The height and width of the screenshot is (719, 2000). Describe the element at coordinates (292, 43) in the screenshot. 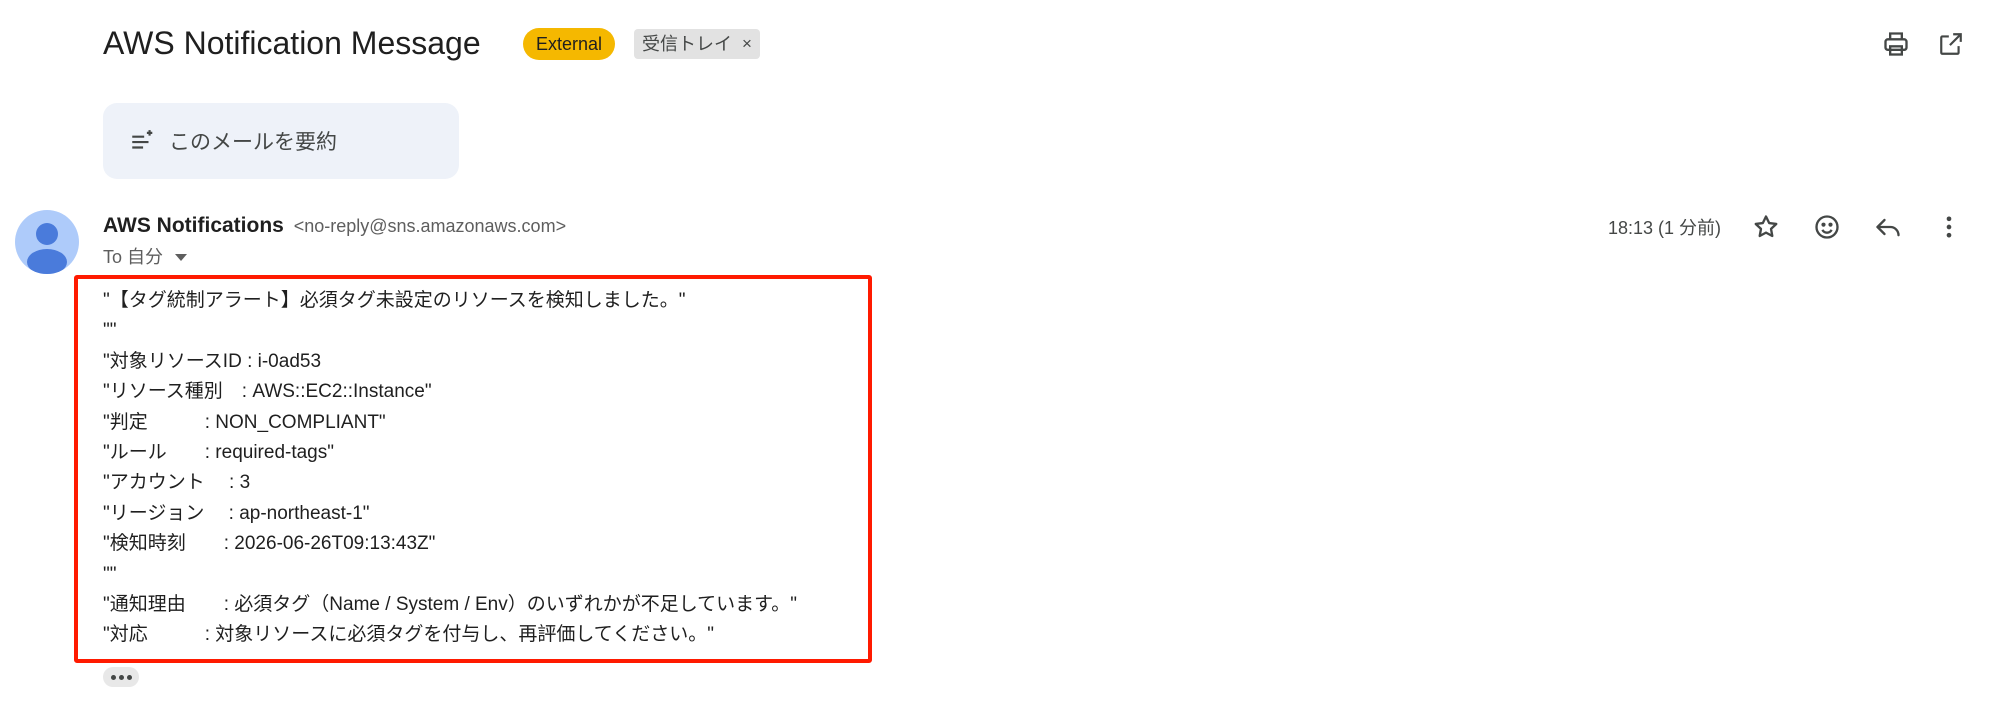

I see `email-subject: AWS Notification Message` at that location.